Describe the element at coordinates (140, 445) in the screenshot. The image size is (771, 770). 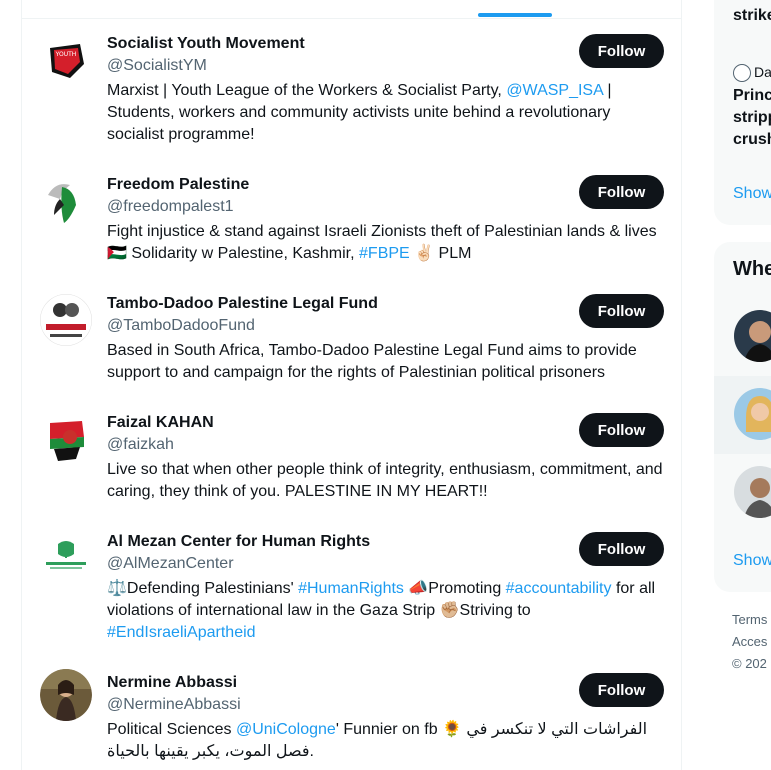
I see `user-handle: @faizkah` at that location.